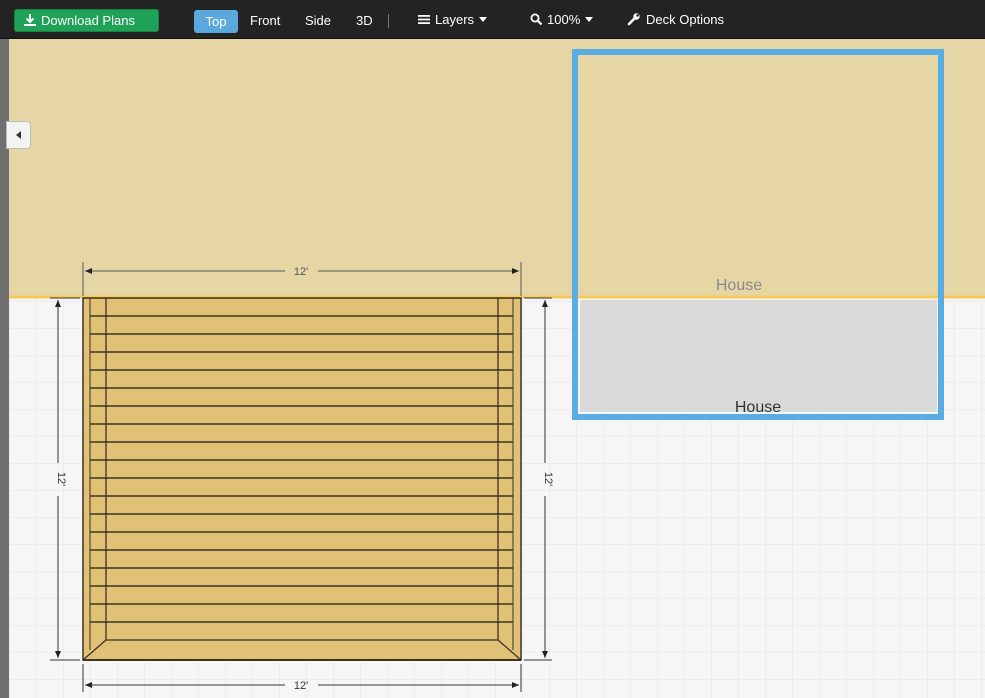 The image size is (985, 698). Describe the element at coordinates (633, 19) in the screenshot. I see `wrench-icon` at that location.